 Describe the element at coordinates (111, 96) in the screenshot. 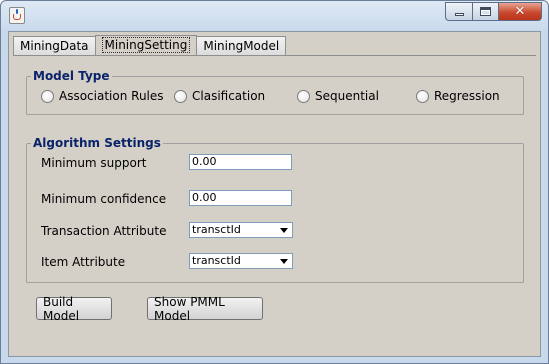

I see `radio-label: Association Rules` at that location.